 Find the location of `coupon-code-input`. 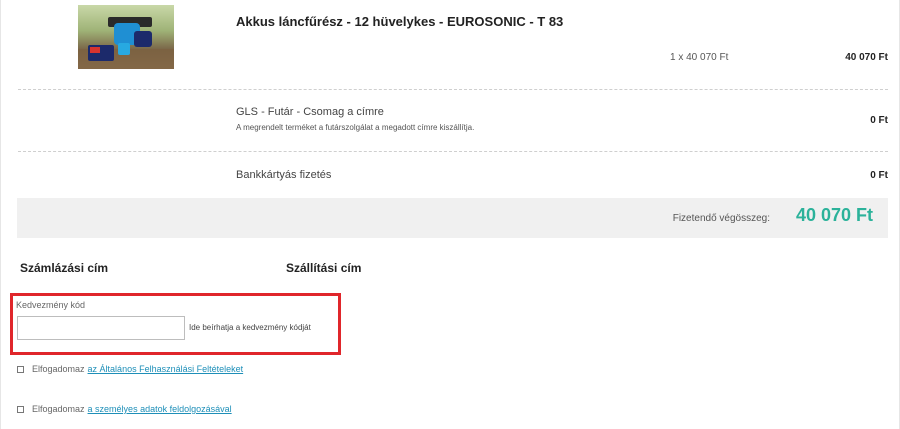

coupon-code-input is located at coordinates (101, 328).